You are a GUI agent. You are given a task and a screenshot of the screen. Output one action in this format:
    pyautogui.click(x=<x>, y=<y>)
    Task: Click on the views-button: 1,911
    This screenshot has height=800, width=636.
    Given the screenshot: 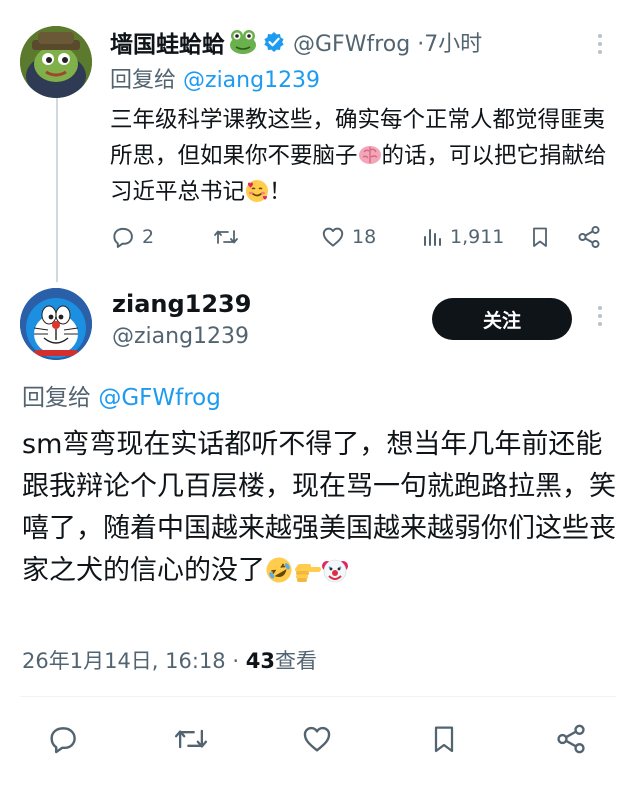 What is the action you would take?
    pyautogui.click(x=463, y=237)
    